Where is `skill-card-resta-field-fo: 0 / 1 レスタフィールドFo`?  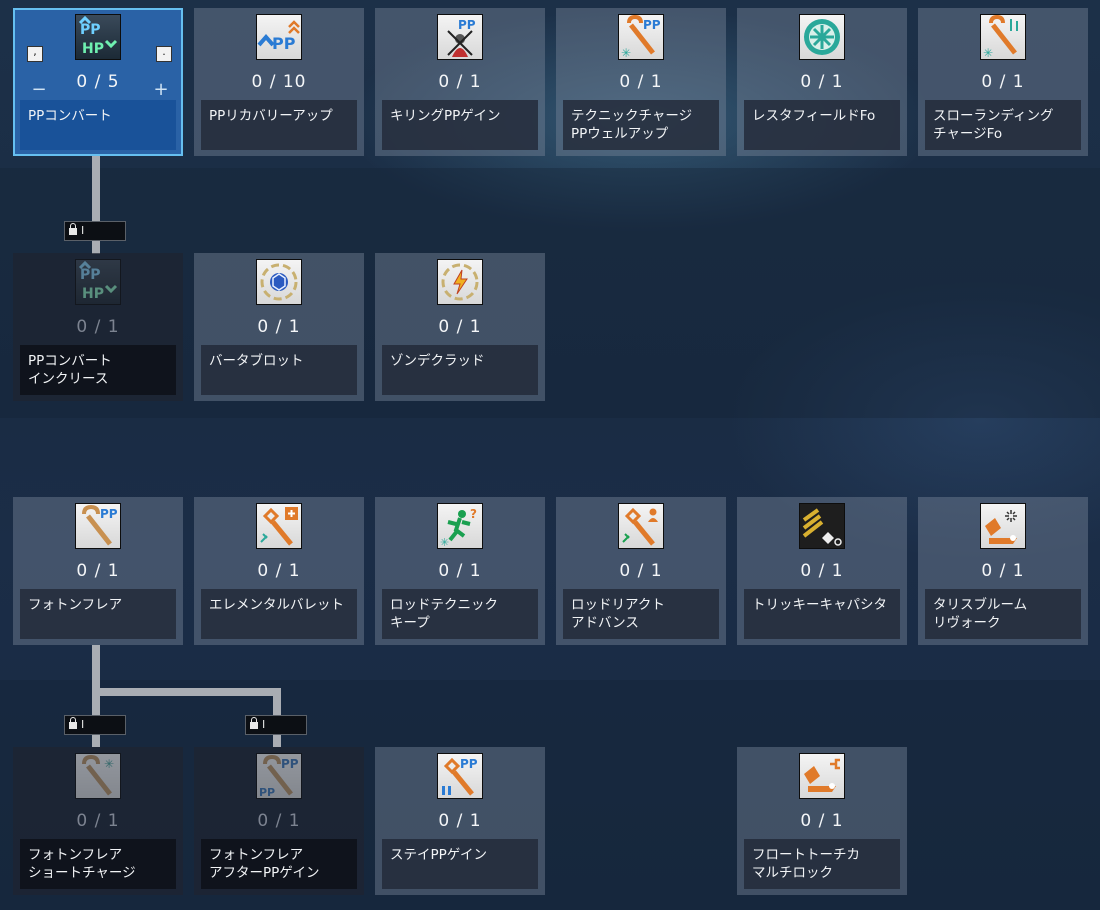 skill-card-resta-field-fo: 0 / 1 レスタフィールドFo is located at coordinates (822, 82).